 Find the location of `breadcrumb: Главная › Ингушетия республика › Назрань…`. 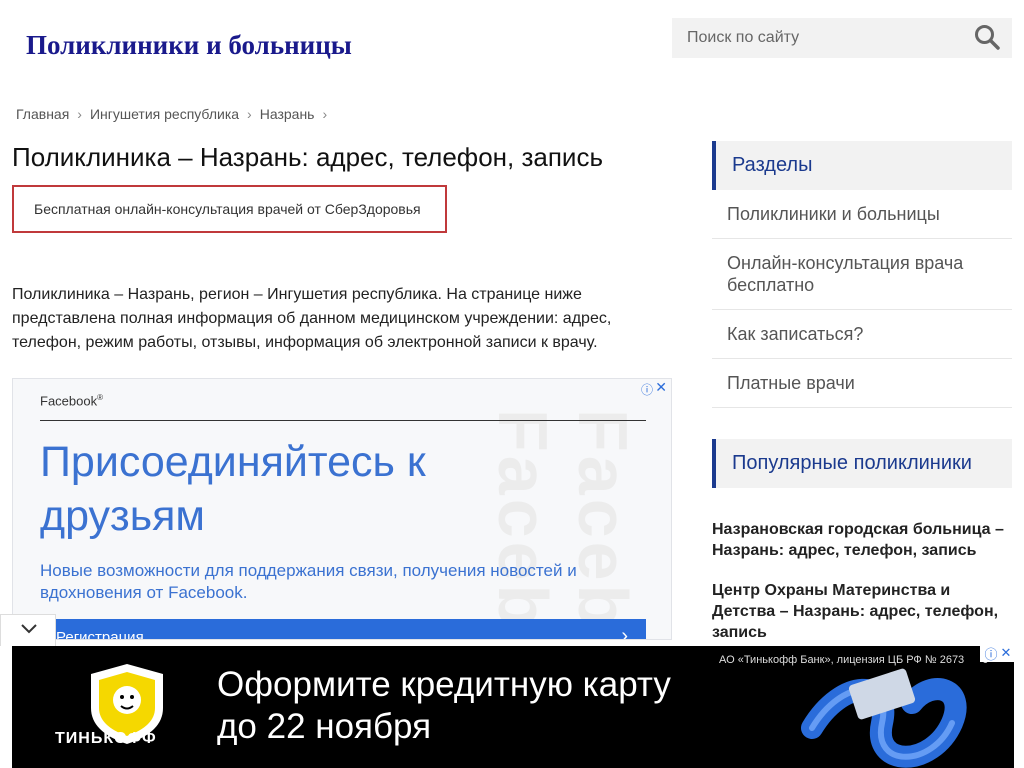

breadcrumb: Главная › Ингушетия республика › Назрань… is located at coordinates (171, 114).